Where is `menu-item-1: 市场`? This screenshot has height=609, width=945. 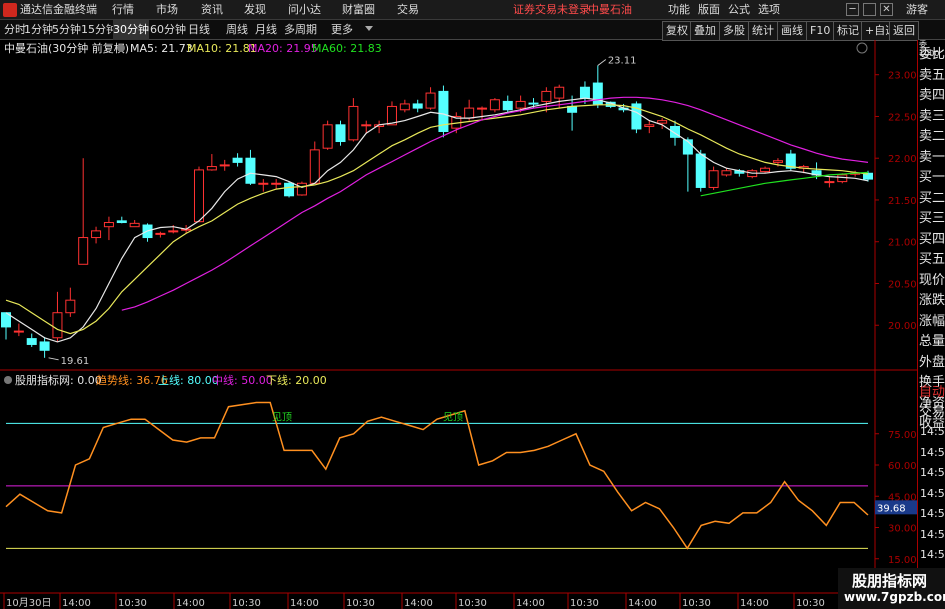 menu-item-1: 市场 is located at coordinates (167, 10).